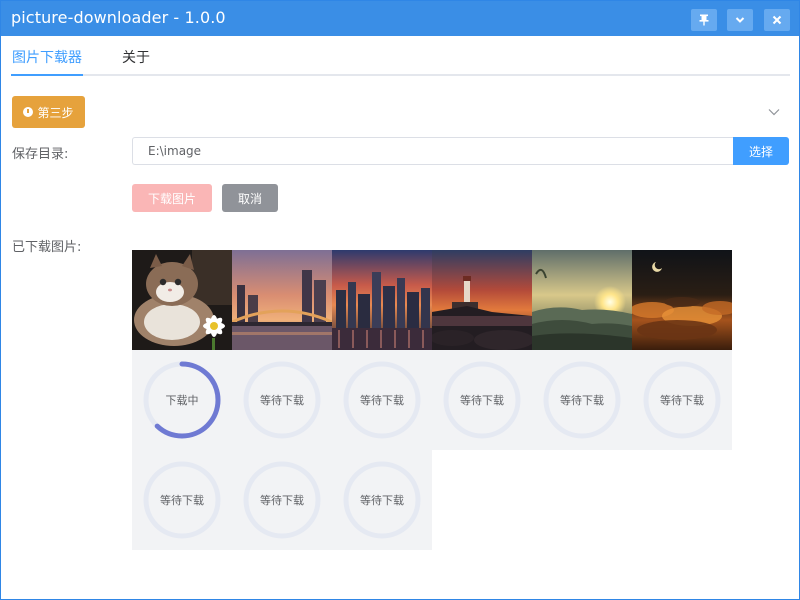 This screenshot has height=600, width=800. What do you see at coordinates (582, 300) in the screenshot?
I see `thumbnail-sunrise-hills` at bounding box center [582, 300].